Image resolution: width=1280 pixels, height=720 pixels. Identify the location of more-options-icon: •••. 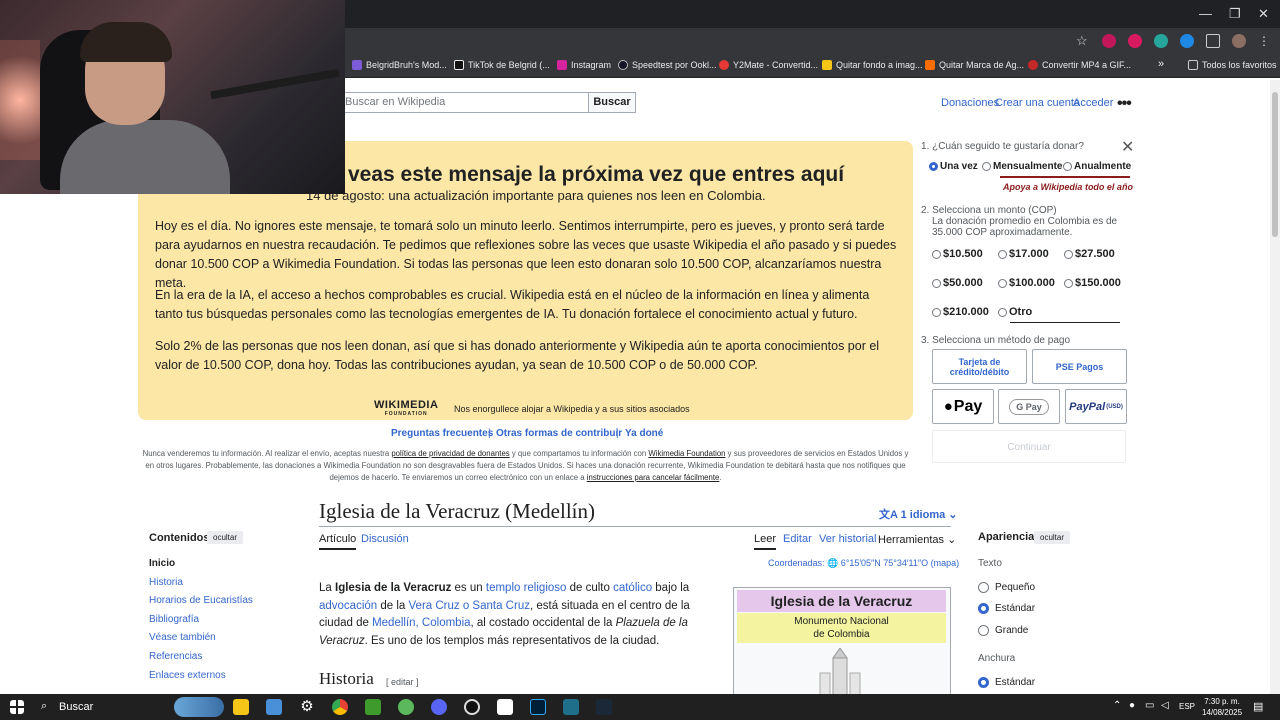
(1124, 104).